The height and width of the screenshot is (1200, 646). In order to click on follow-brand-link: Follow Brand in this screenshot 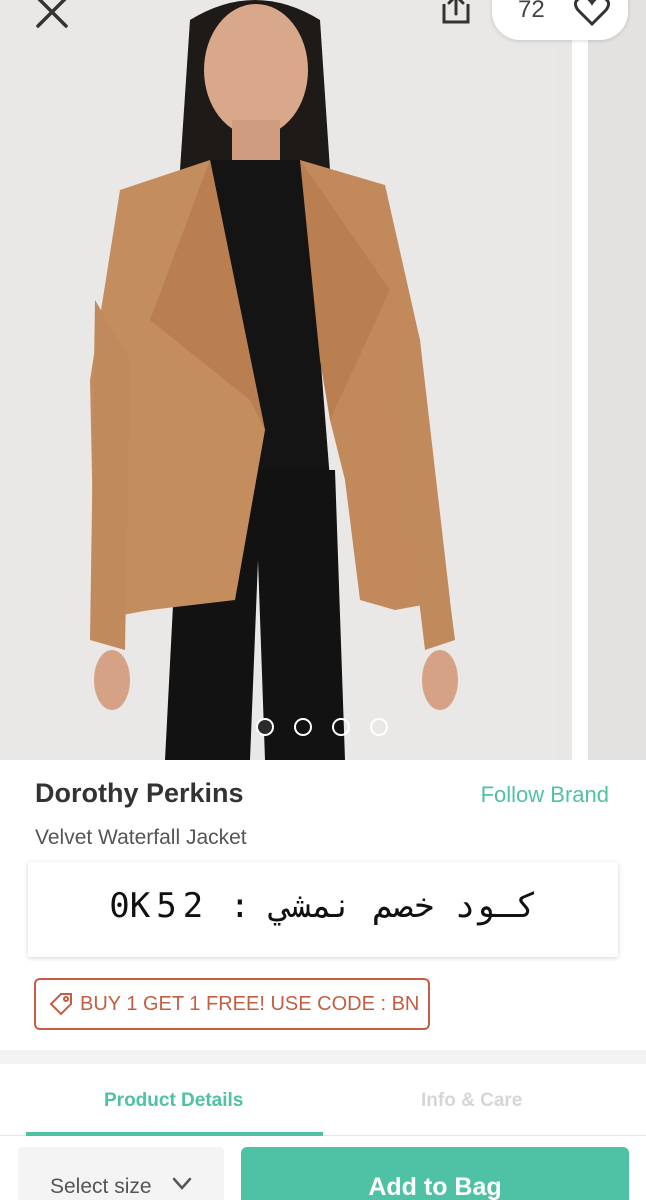, I will do `click(545, 795)`.